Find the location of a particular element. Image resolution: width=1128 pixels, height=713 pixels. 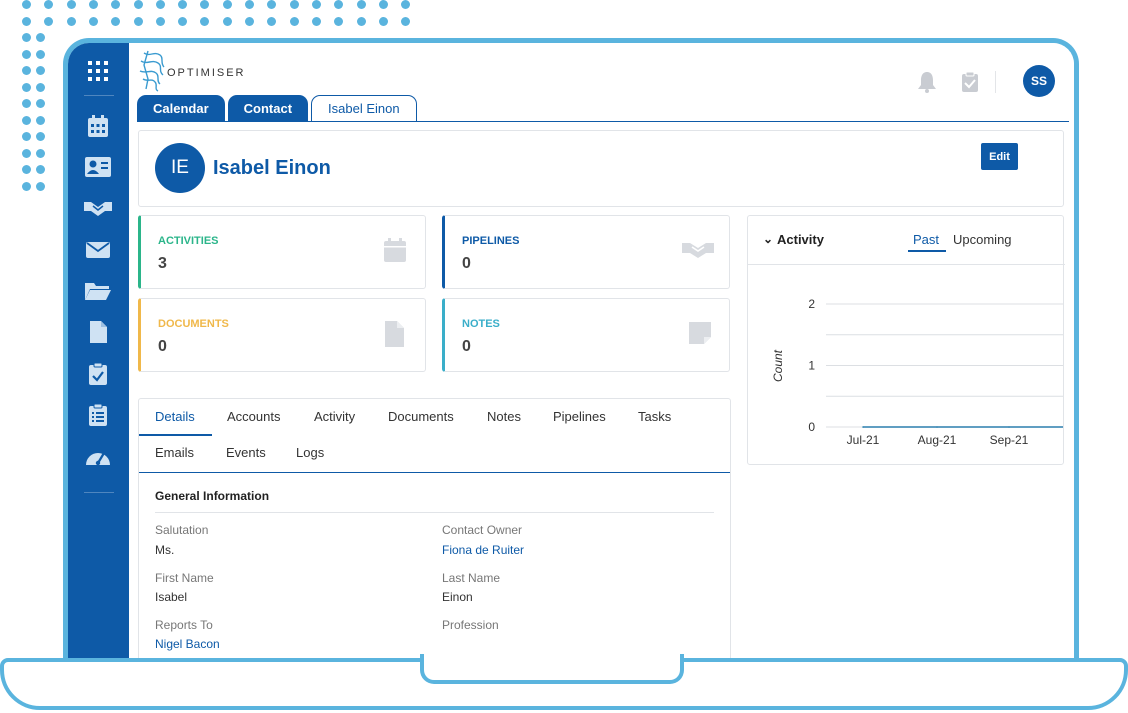

tab-logs: Logs is located at coordinates (310, 452).